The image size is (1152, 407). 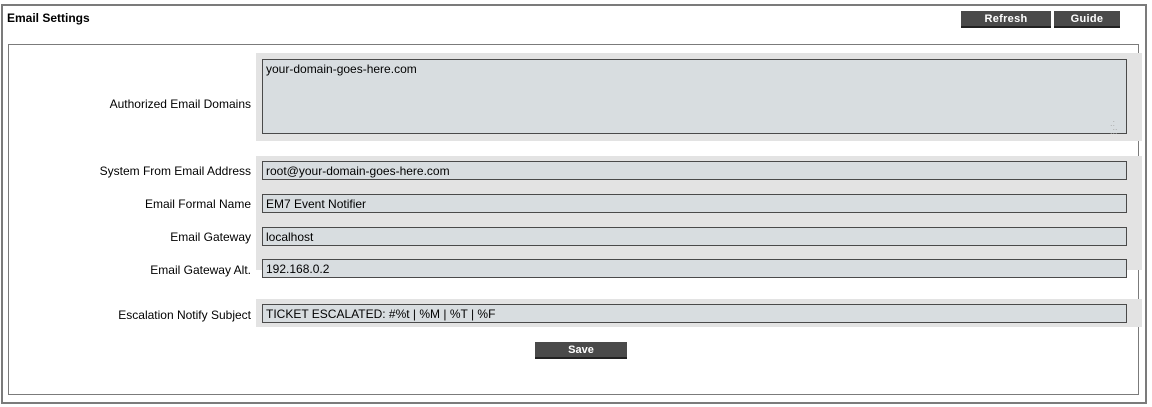 What do you see at coordinates (1006, 19) in the screenshot?
I see `refresh-button: Refresh` at bounding box center [1006, 19].